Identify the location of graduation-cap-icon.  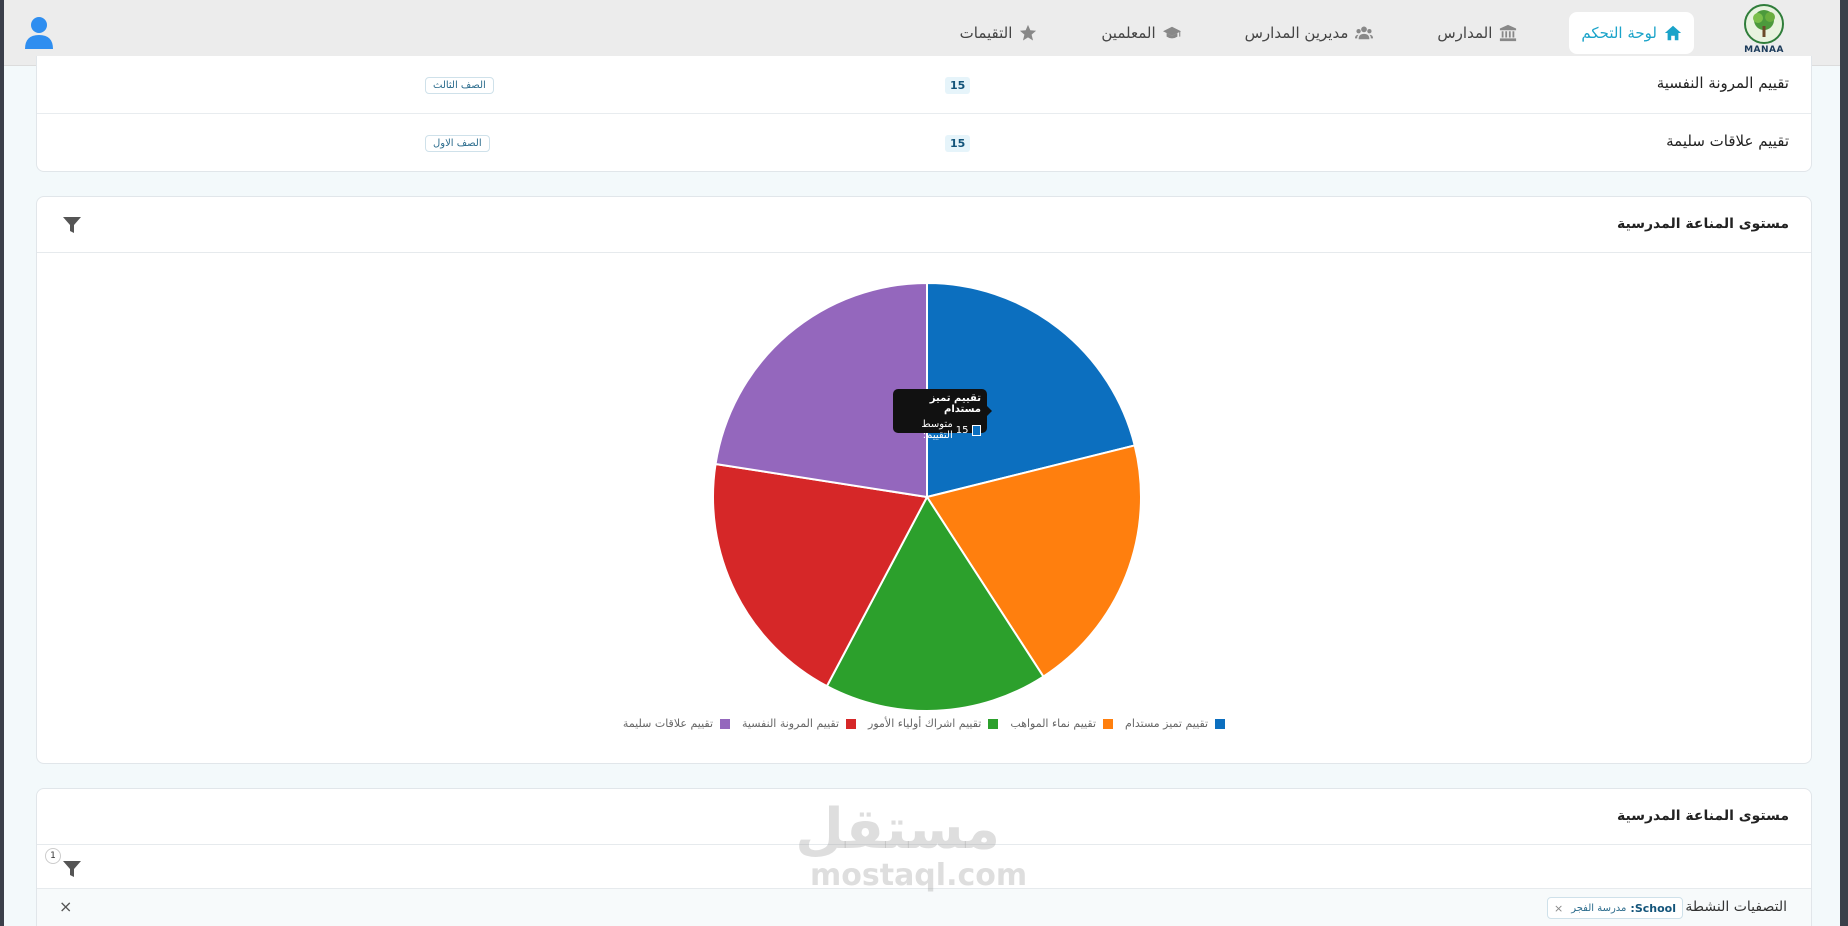
(1171, 32).